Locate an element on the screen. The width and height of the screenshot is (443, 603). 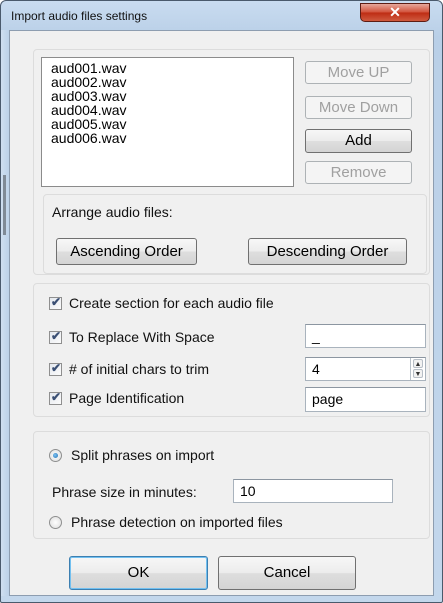
dialog-title: Import audio files settings is located at coordinates (79, 16).